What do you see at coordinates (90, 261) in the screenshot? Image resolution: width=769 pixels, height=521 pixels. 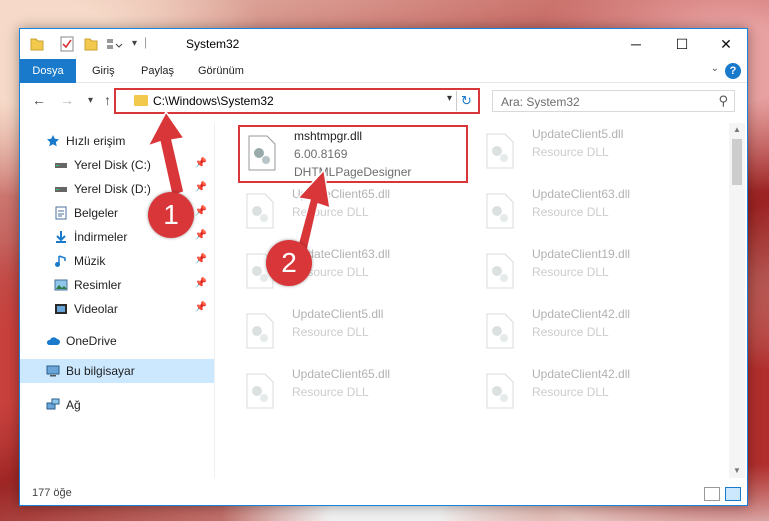 I see `sidebar-item-label: Müzik` at bounding box center [90, 261].